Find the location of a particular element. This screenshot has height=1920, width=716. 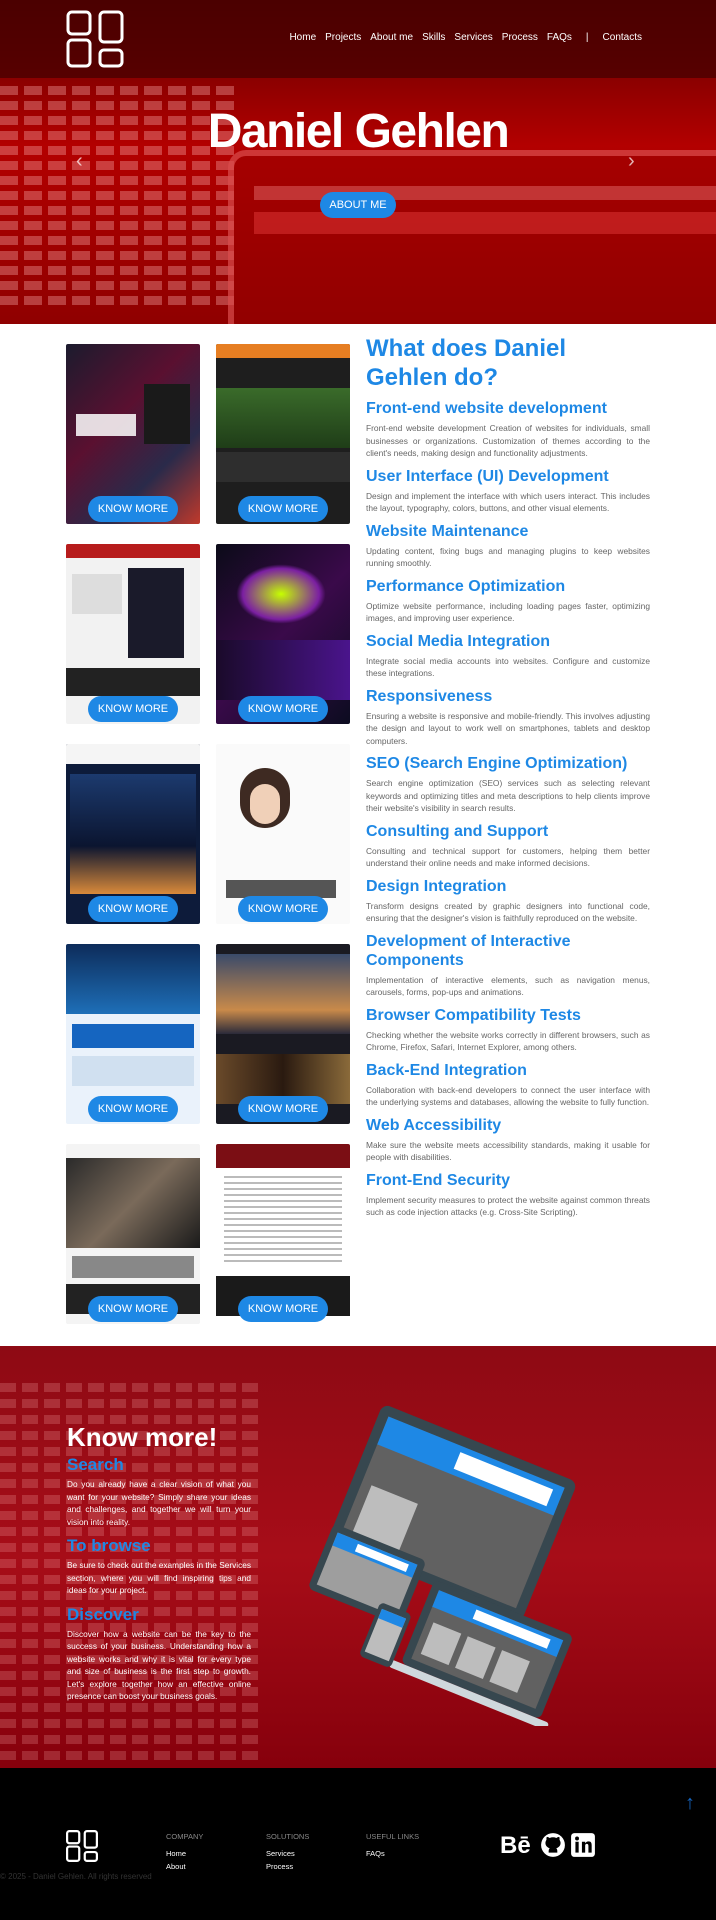

footer-link-about: About is located at coordinates (184, 1866).